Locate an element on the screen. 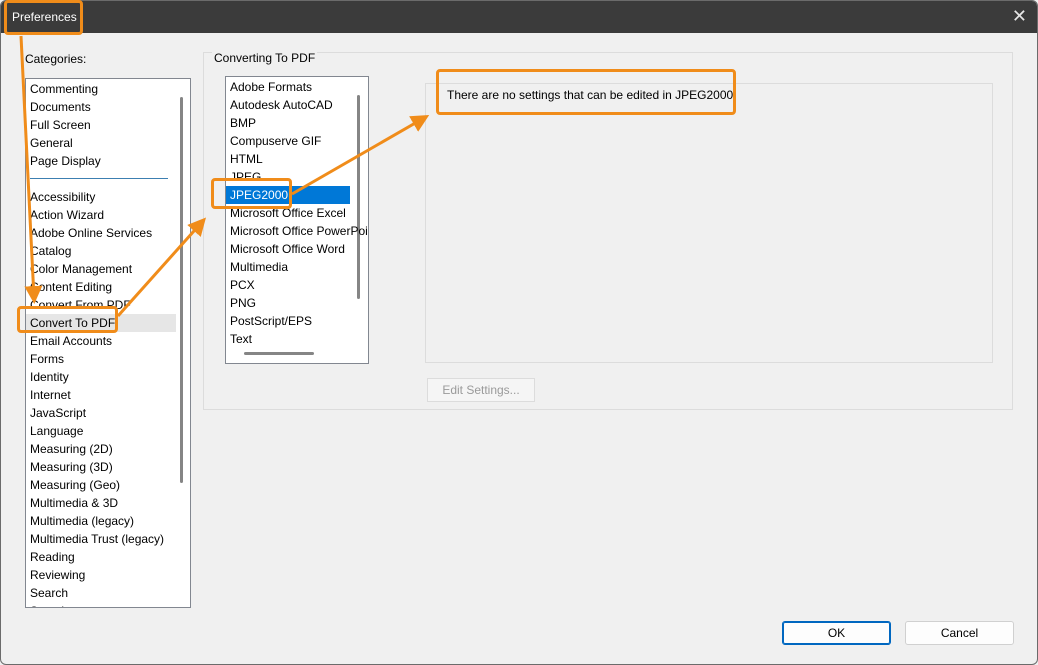  converting-group-label: Converting To PDF is located at coordinates (265, 58).